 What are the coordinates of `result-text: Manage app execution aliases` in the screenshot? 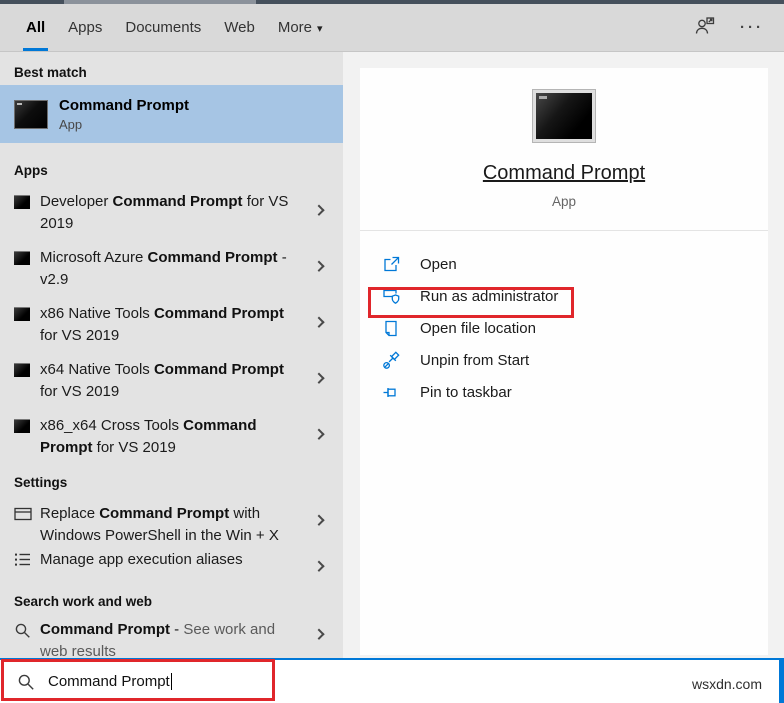 It's located at (141, 559).